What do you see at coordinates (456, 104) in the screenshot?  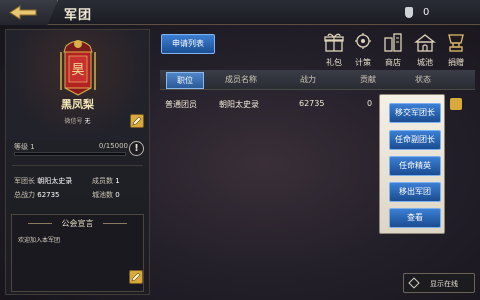 I see `row-settings-icon` at bounding box center [456, 104].